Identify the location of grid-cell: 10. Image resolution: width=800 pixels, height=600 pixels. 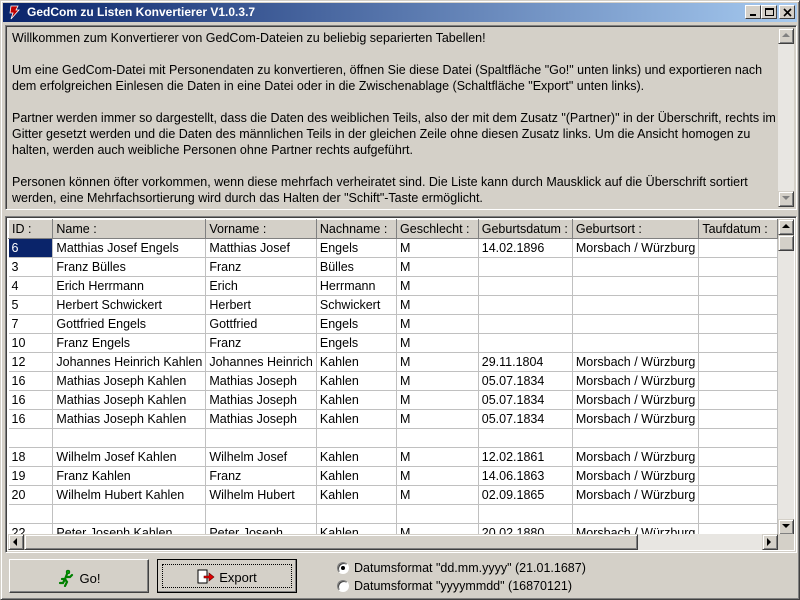
(31, 343).